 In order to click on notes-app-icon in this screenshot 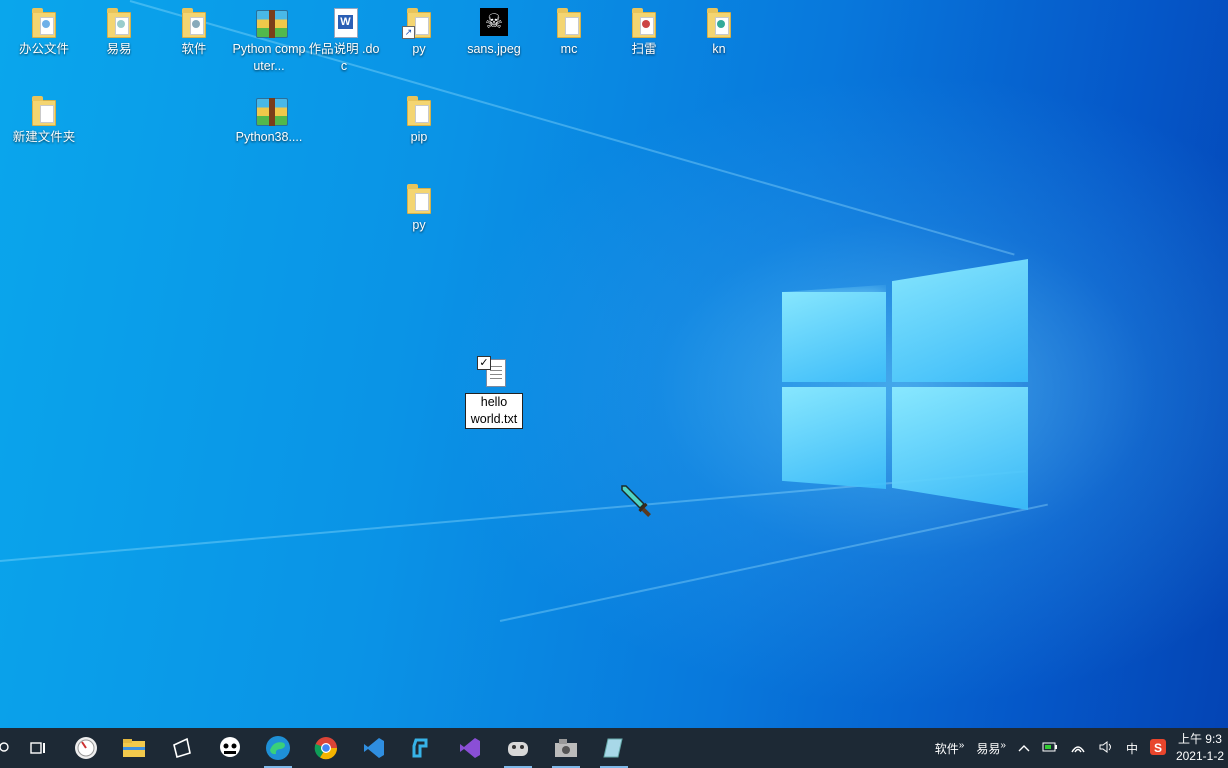, I will do `click(613, 748)`.